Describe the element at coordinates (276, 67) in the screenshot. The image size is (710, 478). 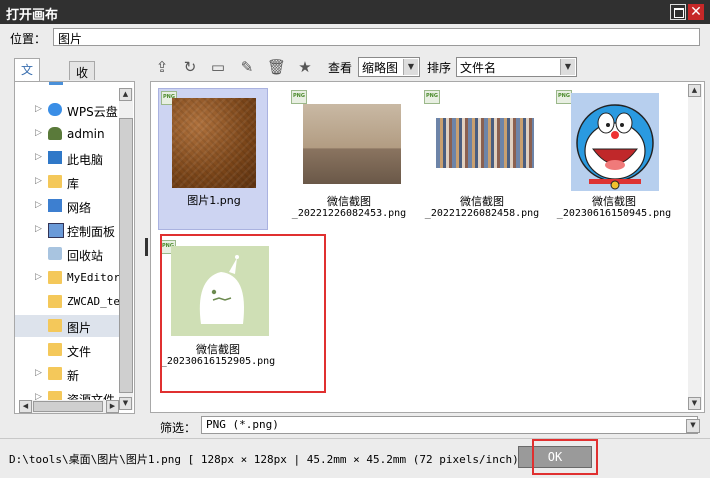
I see `delete-icon: 🗑` at that location.